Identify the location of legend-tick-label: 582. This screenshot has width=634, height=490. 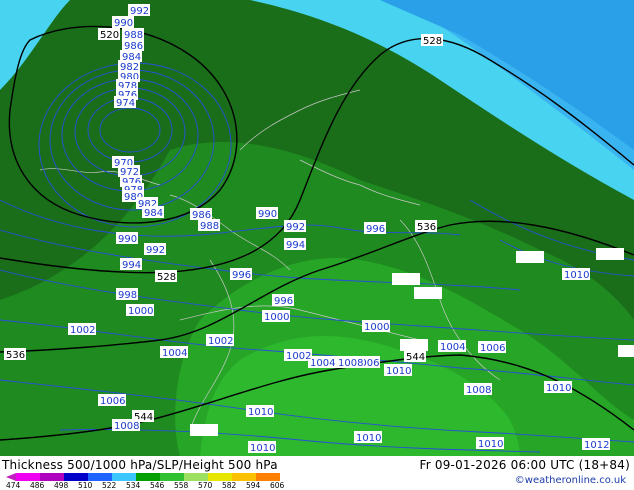
(229, 485).